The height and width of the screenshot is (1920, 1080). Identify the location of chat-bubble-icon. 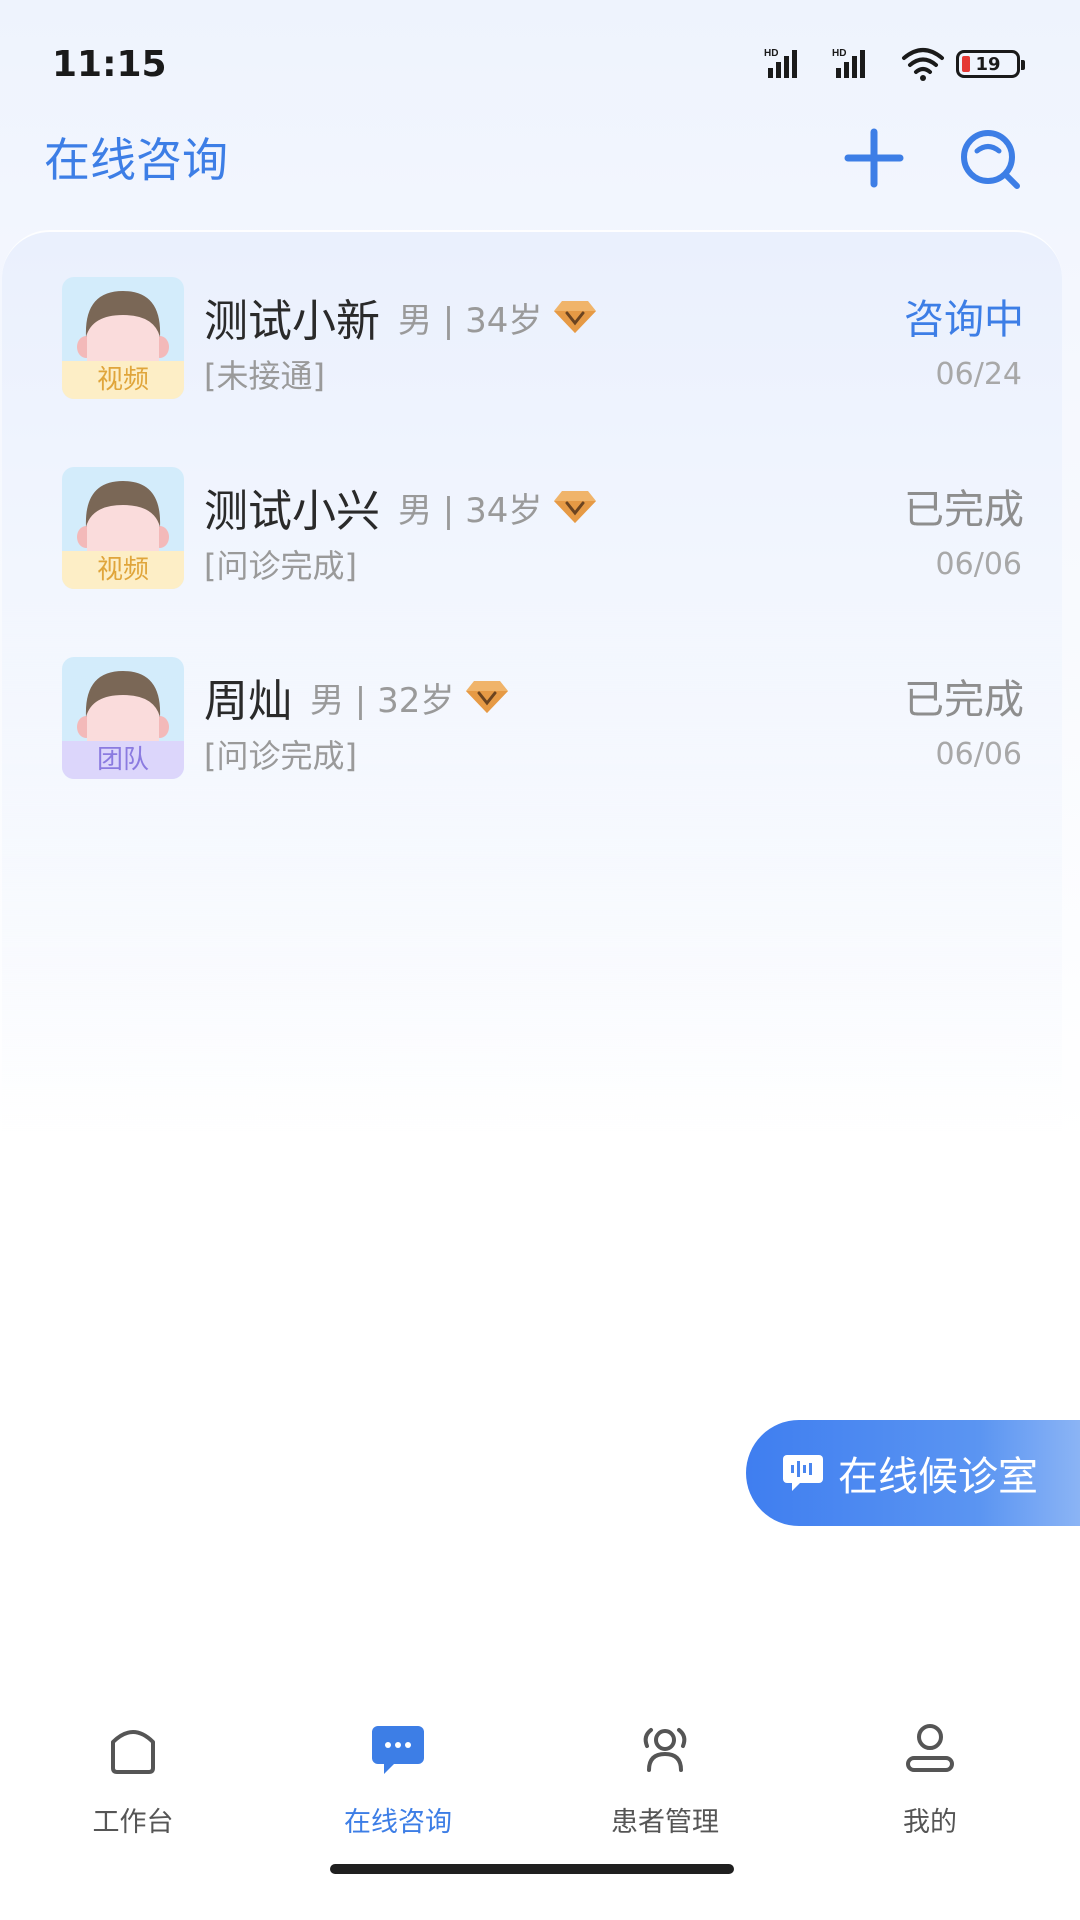
(803, 1473).